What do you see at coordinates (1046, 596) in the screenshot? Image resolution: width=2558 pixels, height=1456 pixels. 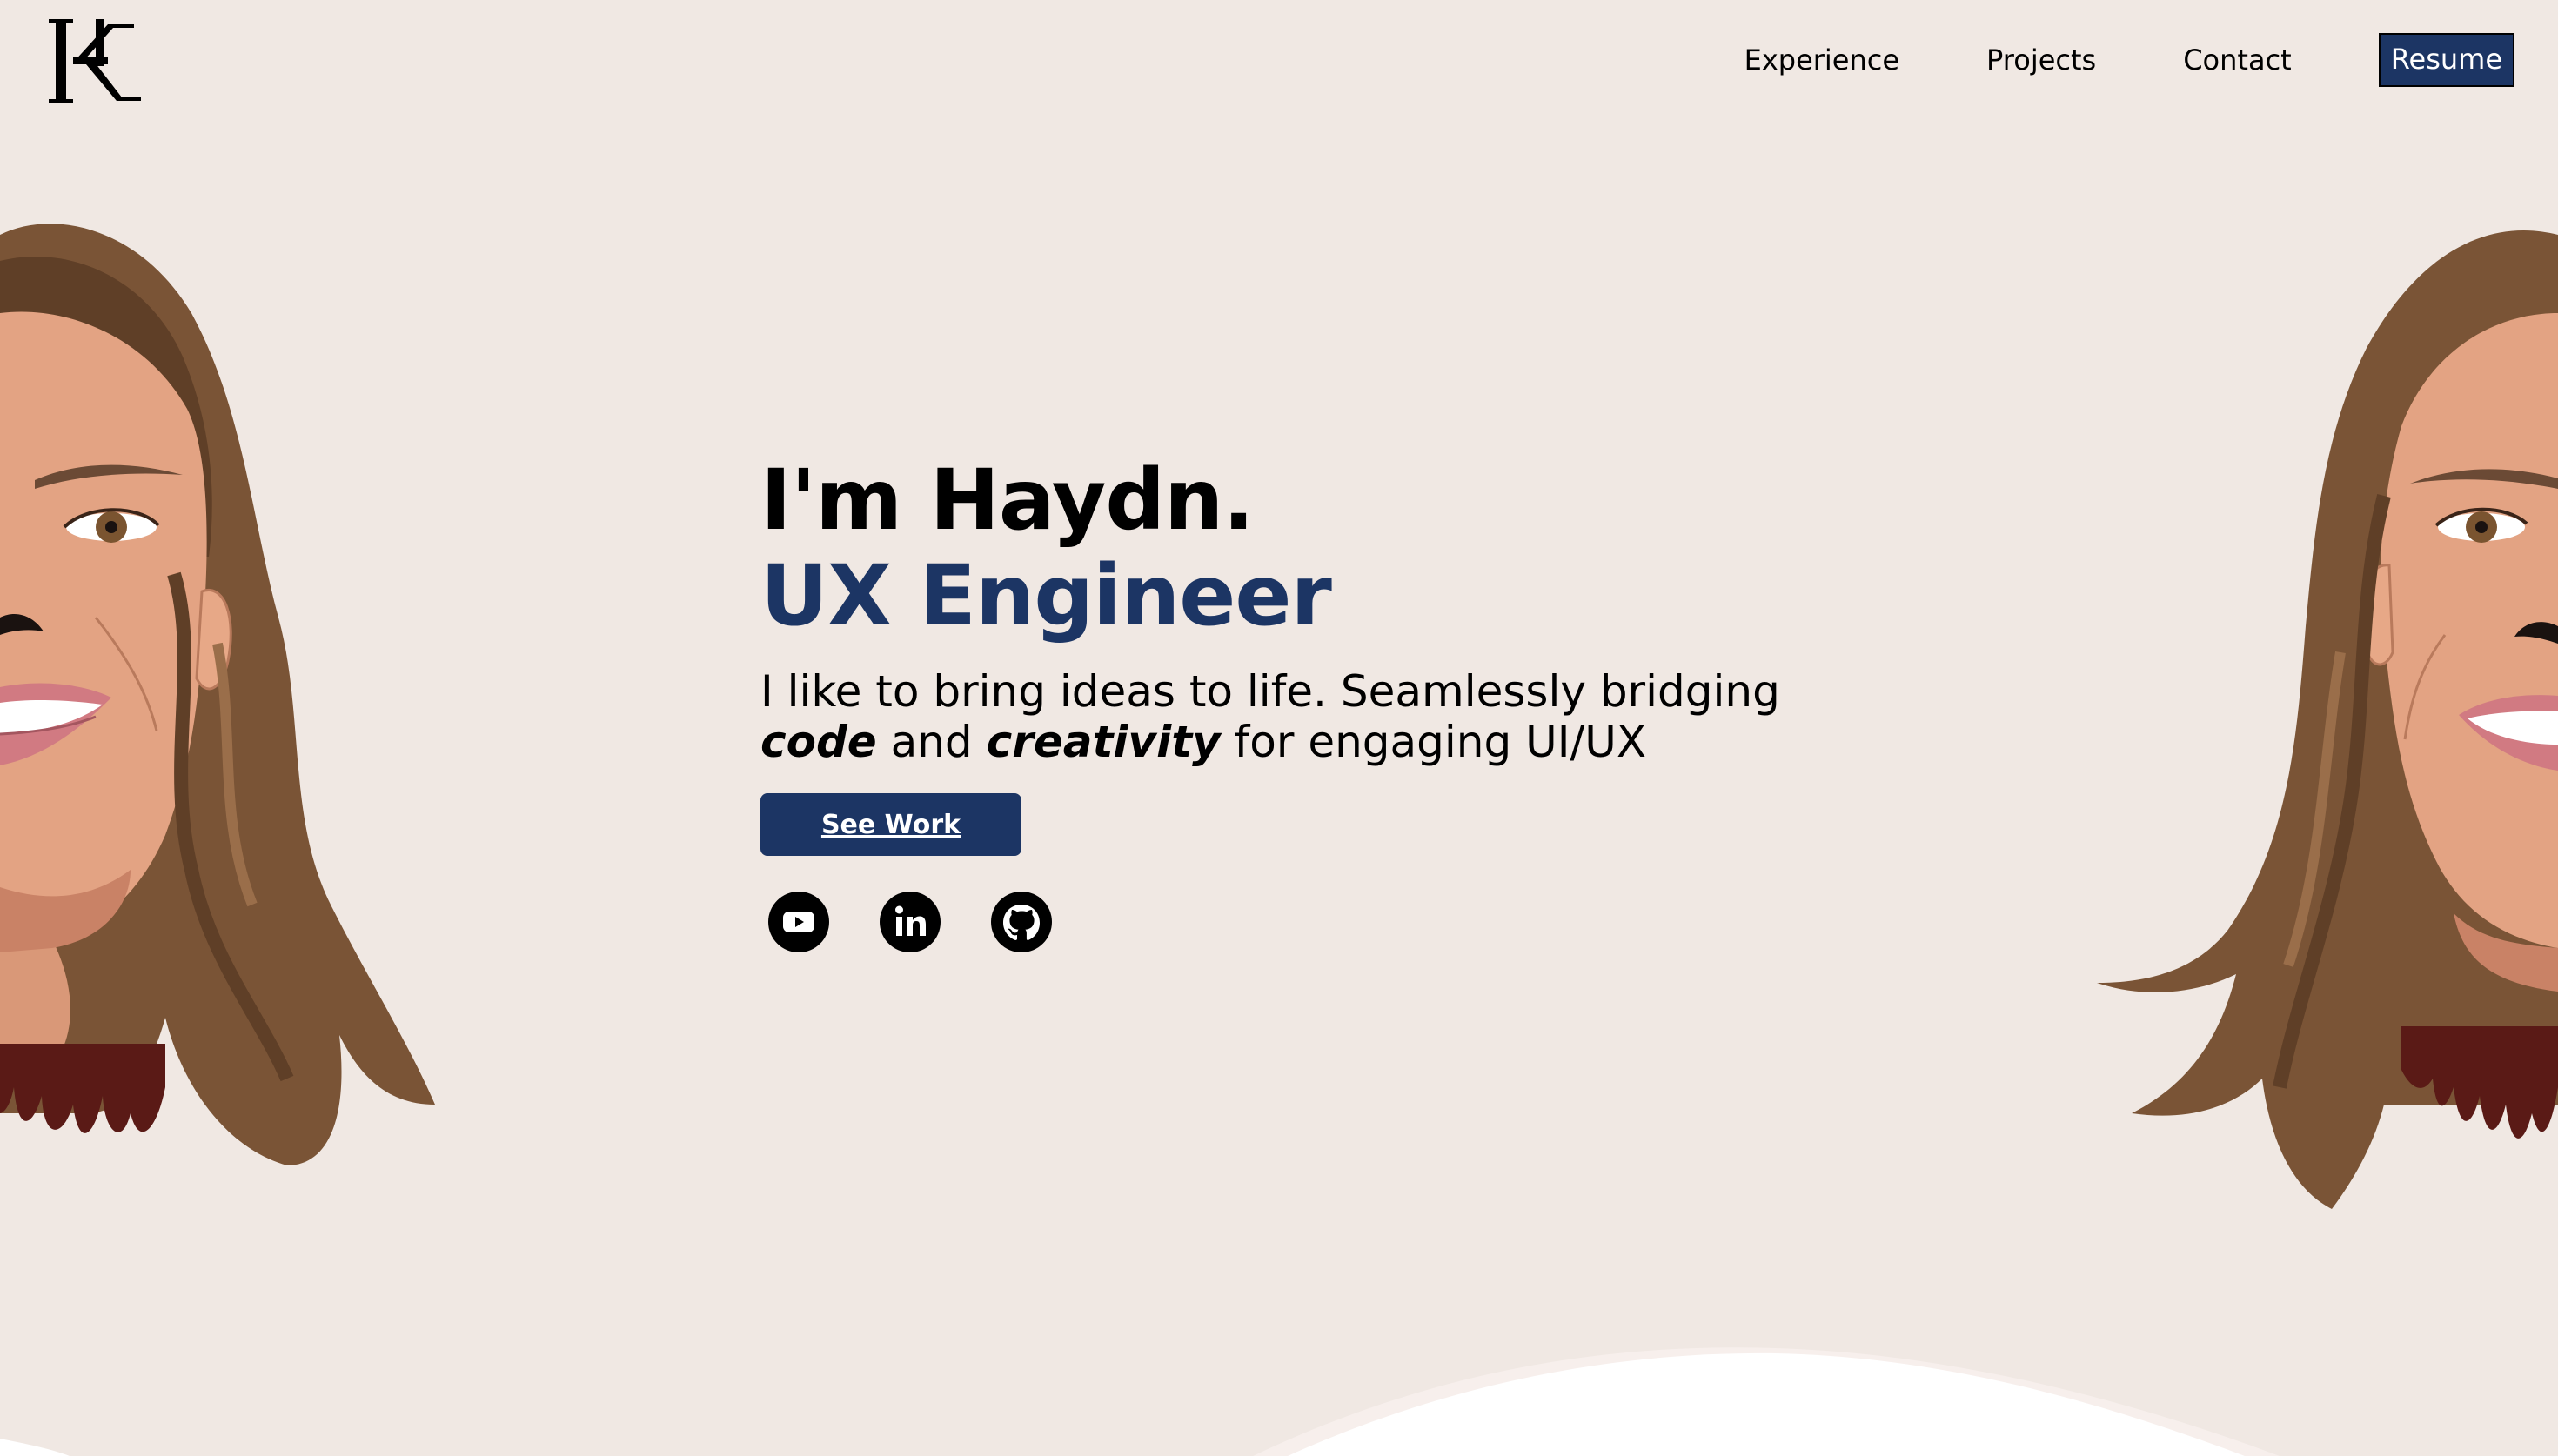 I see `hero-role: UX Engineer` at bounding box center [1046, 596].